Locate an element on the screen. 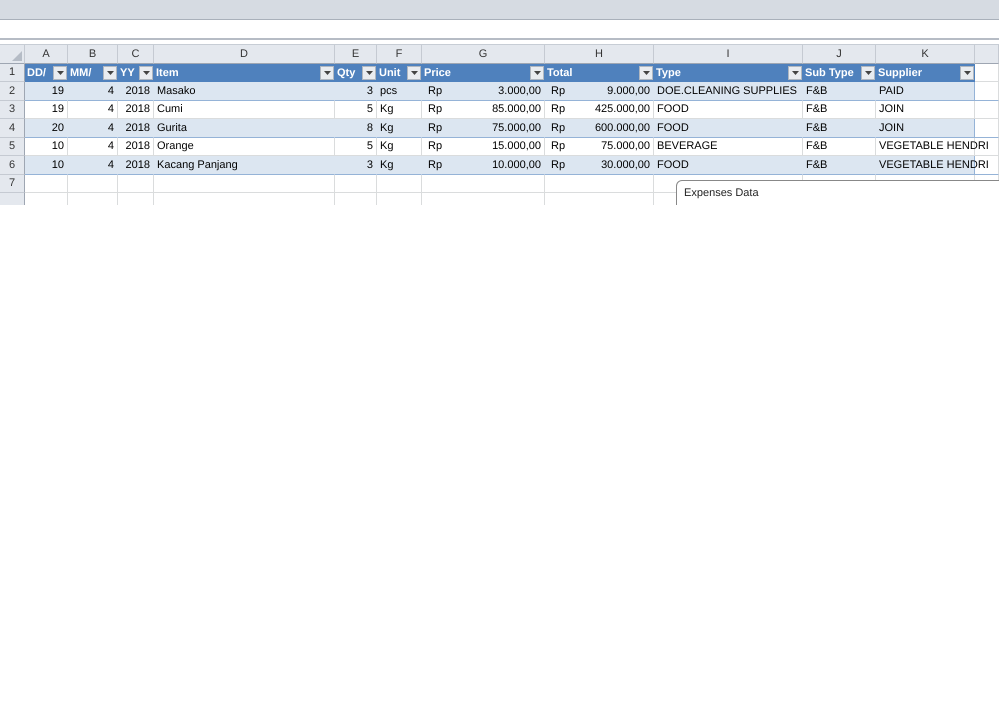 This screenshot has width=999, height=701. column-letter: F is located at coordinates (399, 54).